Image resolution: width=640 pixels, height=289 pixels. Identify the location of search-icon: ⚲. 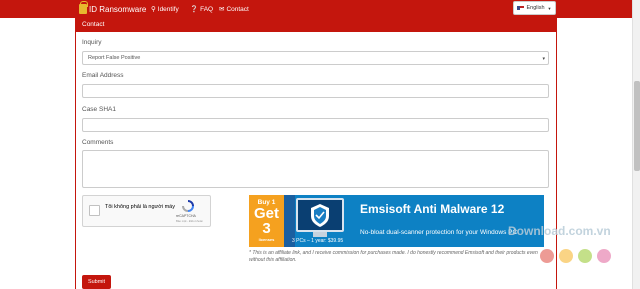
(153, 9).